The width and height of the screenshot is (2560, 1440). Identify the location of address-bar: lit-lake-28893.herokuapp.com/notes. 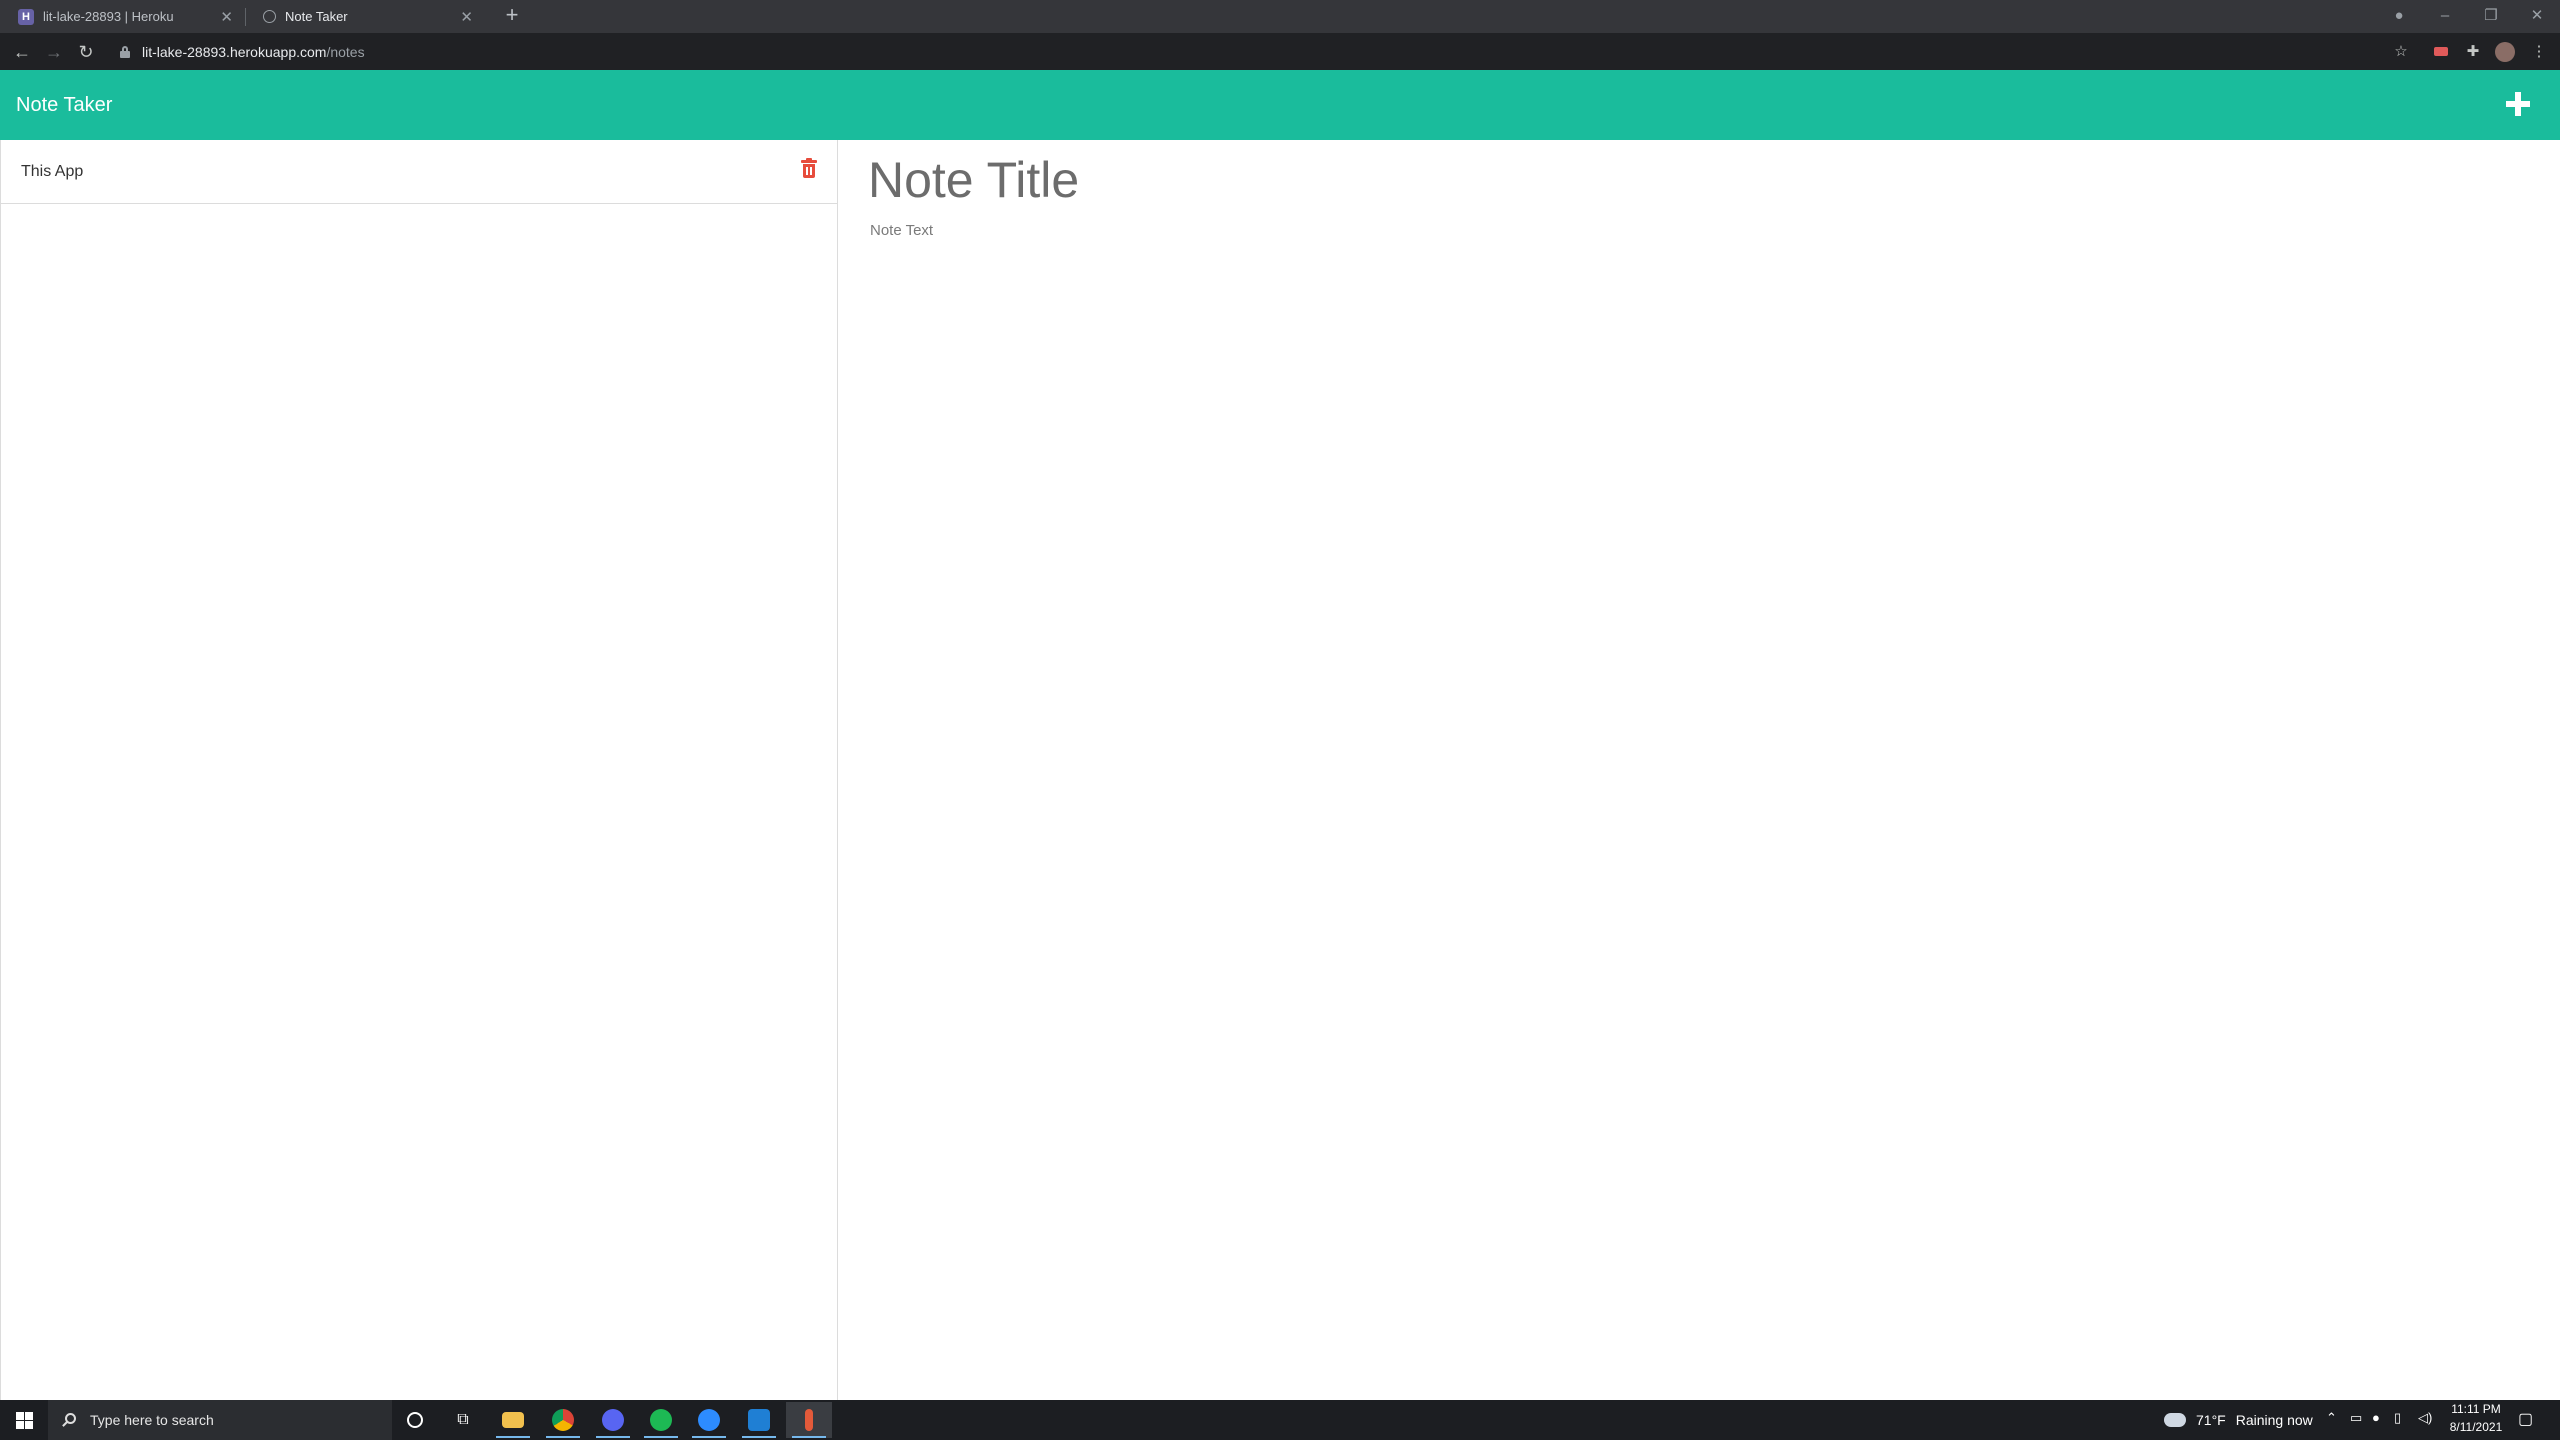
(1255, 52).